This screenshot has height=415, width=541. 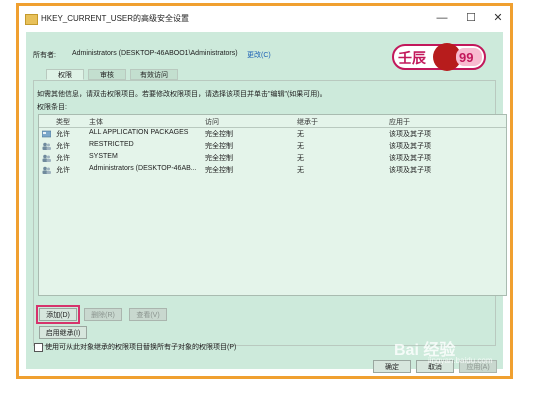 I want to click on tab-effective-access: 有效访问, so click(x=154, y=74).